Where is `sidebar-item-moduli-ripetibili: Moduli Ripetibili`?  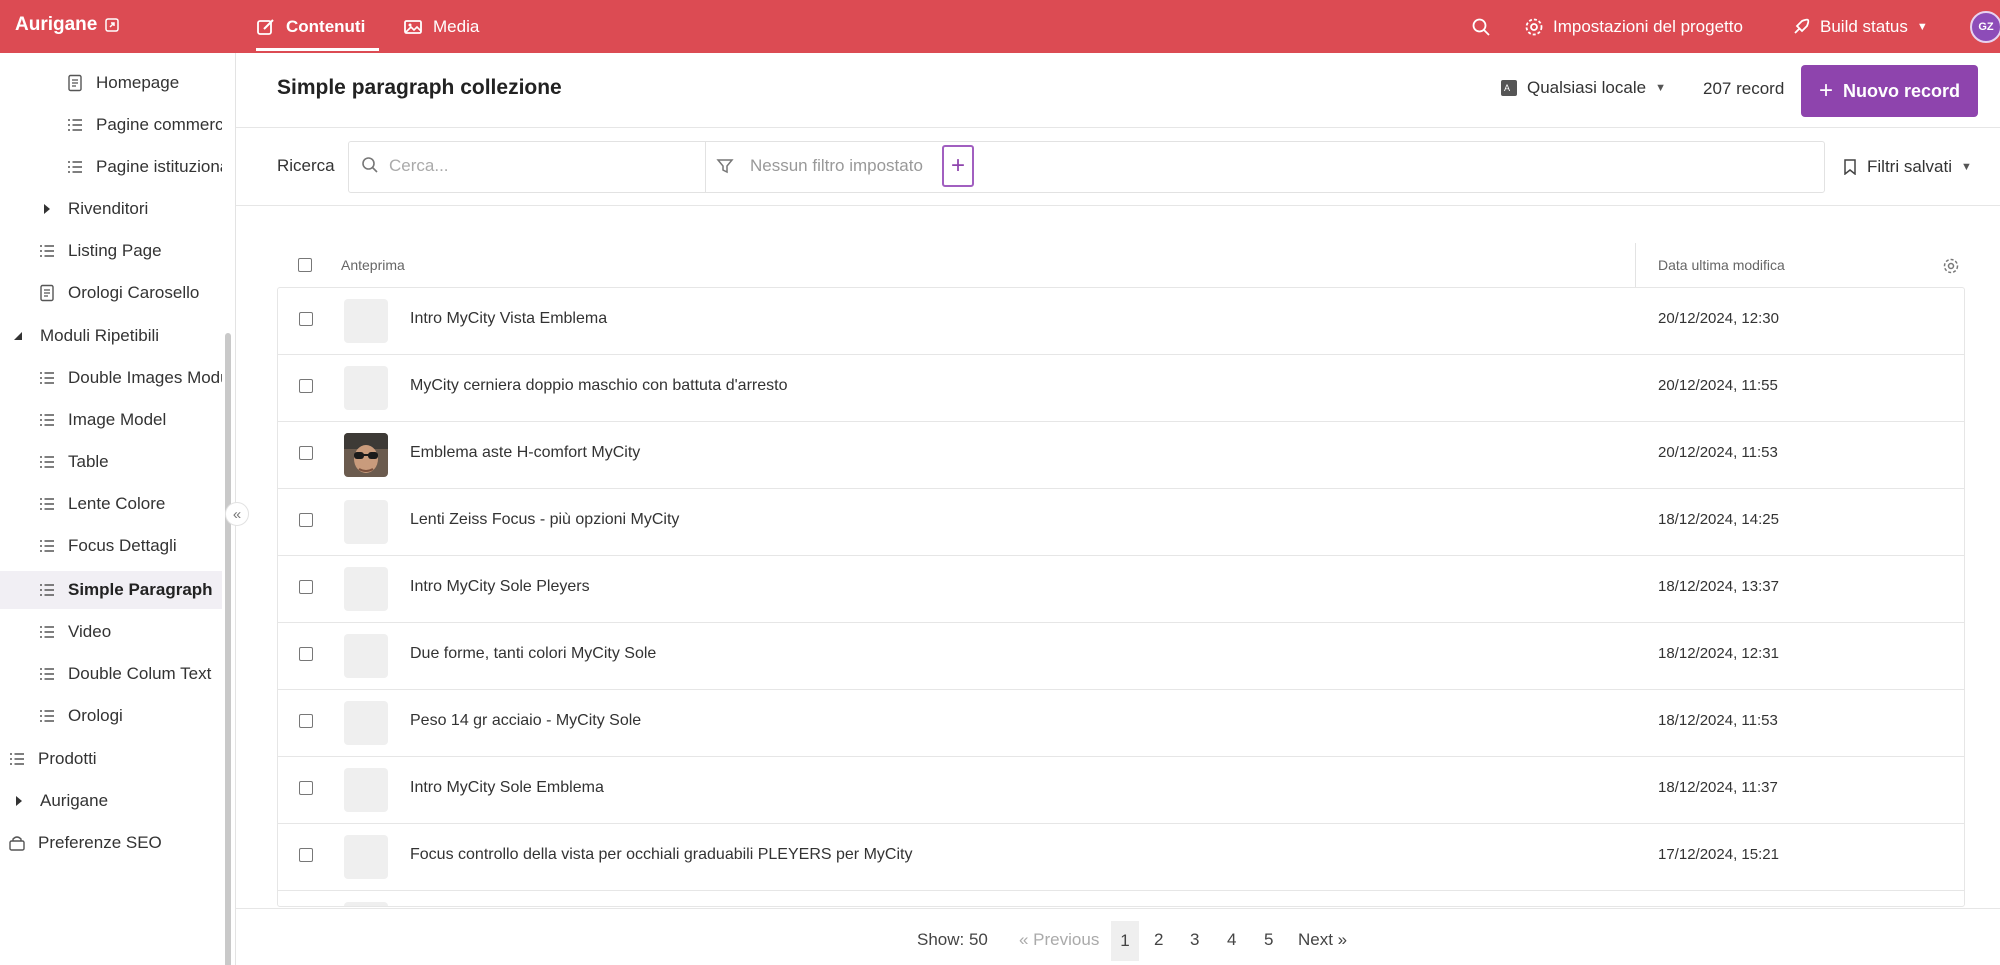 sidebar-item-moduli-ripetibili: Moduli Ripetibili is located at coordinates (116, 336).